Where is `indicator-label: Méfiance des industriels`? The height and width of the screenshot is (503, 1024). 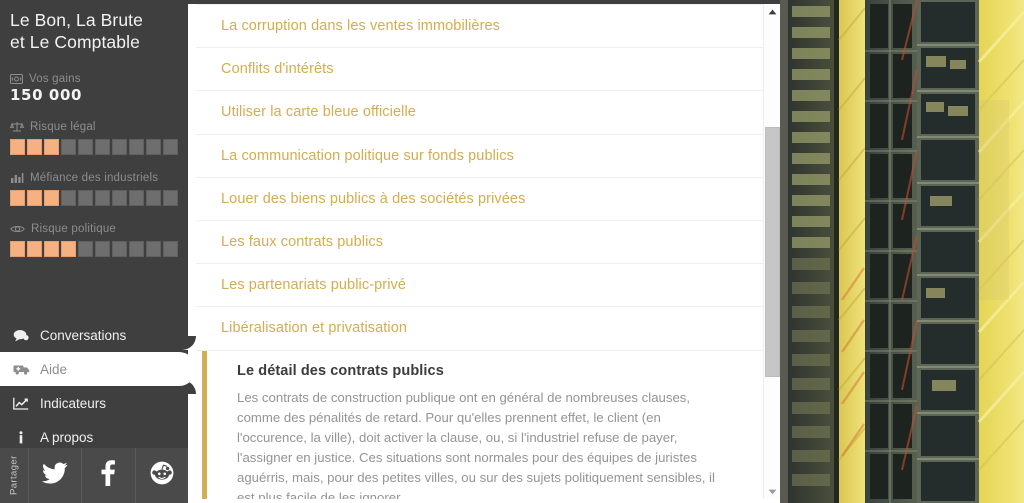 indicator-label: Méfiance des industriels is located at coordinates (94, 177).